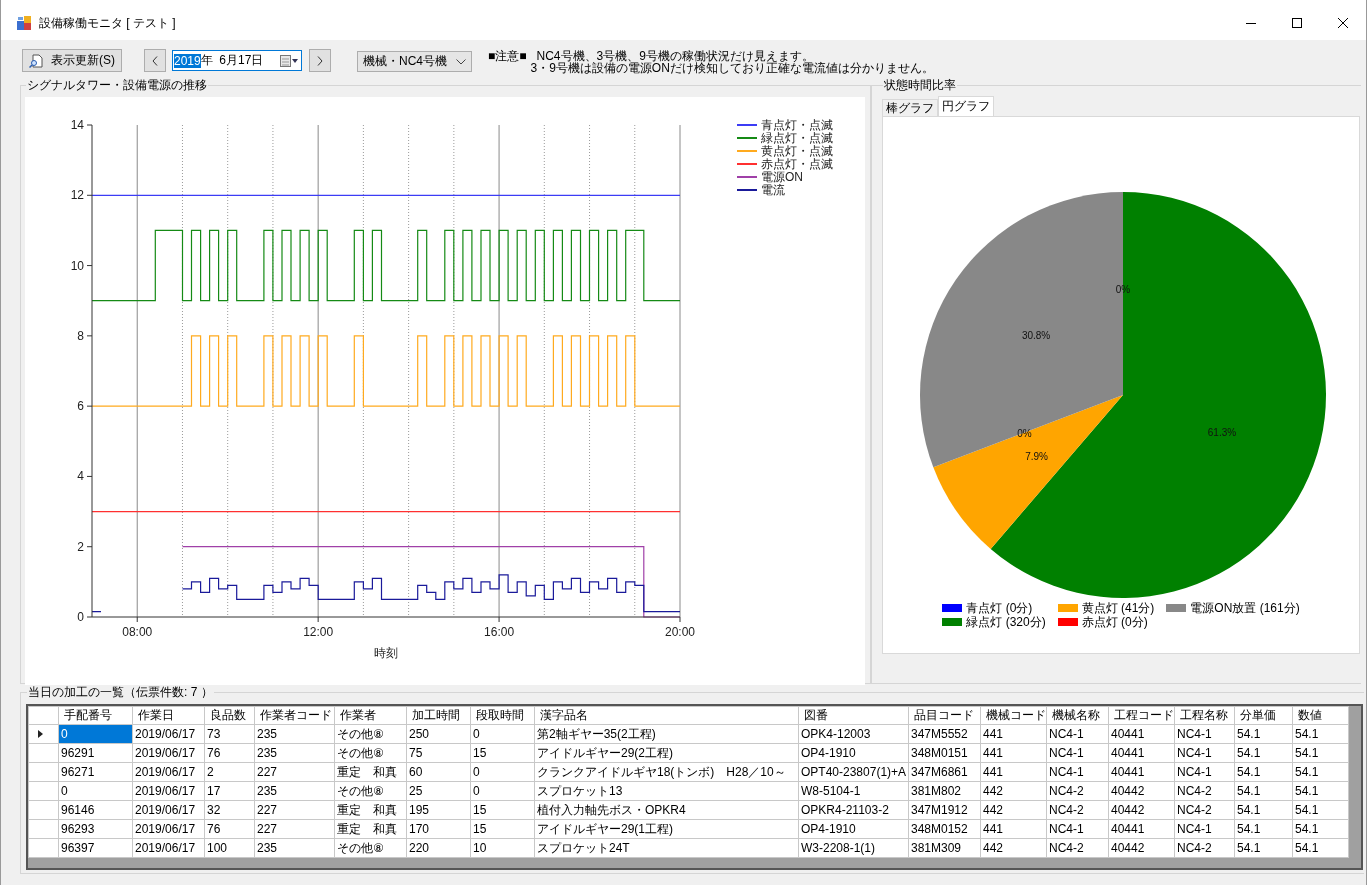 This screenshot has height=885, width=1367. What do you see at coordinates (438, 810) in the screenshot?
I see `table-cell: 195` at bounding box center [438, 810].